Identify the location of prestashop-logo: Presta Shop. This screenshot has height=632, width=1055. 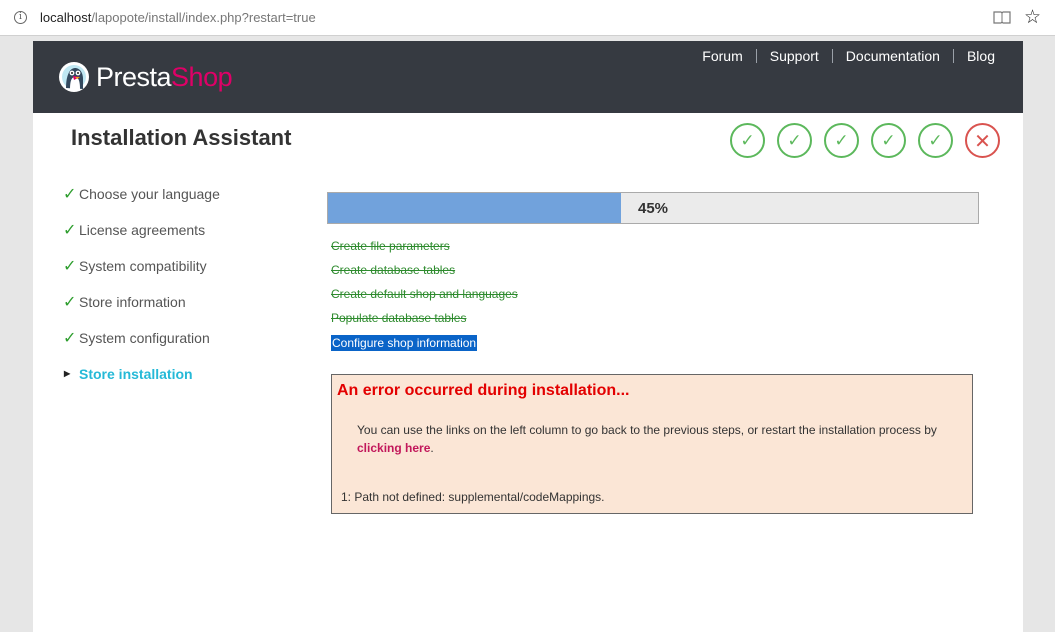
(145, 77).